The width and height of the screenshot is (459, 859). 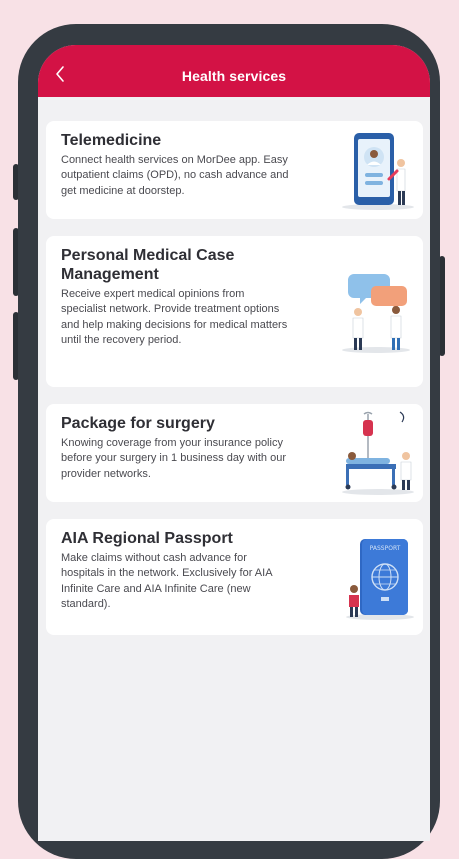 What do you see at coordinates (147, 538) in the screenshot?
I see `service-title: AIA Regional Passport` at bounding box center [147, 538].